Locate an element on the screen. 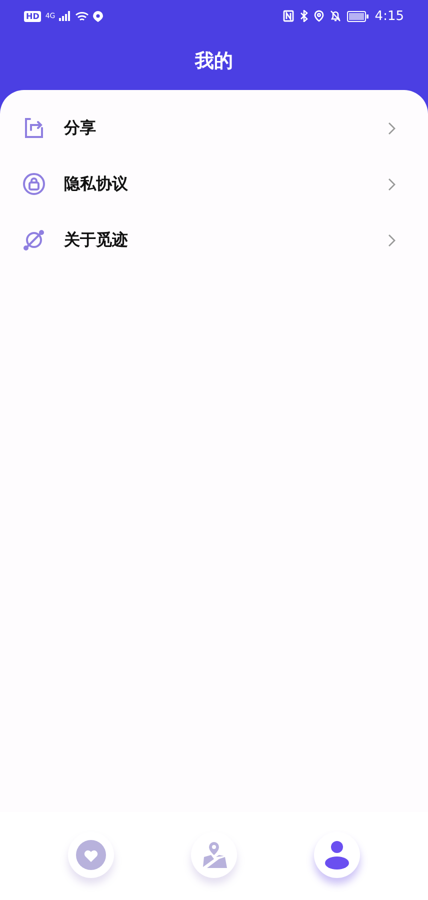 The image size is (428, 900). wifi-icon is located at coordinates (82, 16).